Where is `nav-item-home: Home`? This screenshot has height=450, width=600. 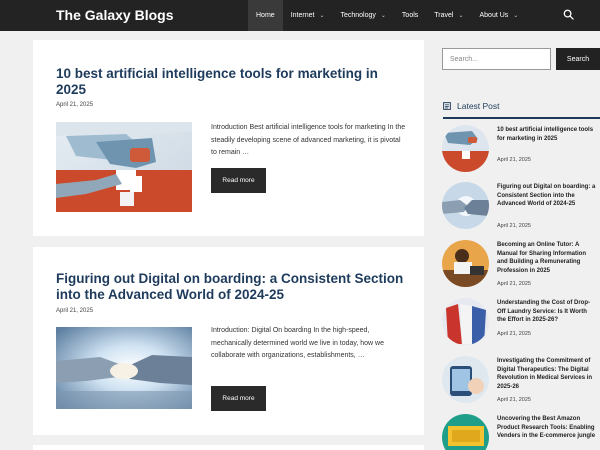
nav-item-home: Home is located at coordinates (265, 15).